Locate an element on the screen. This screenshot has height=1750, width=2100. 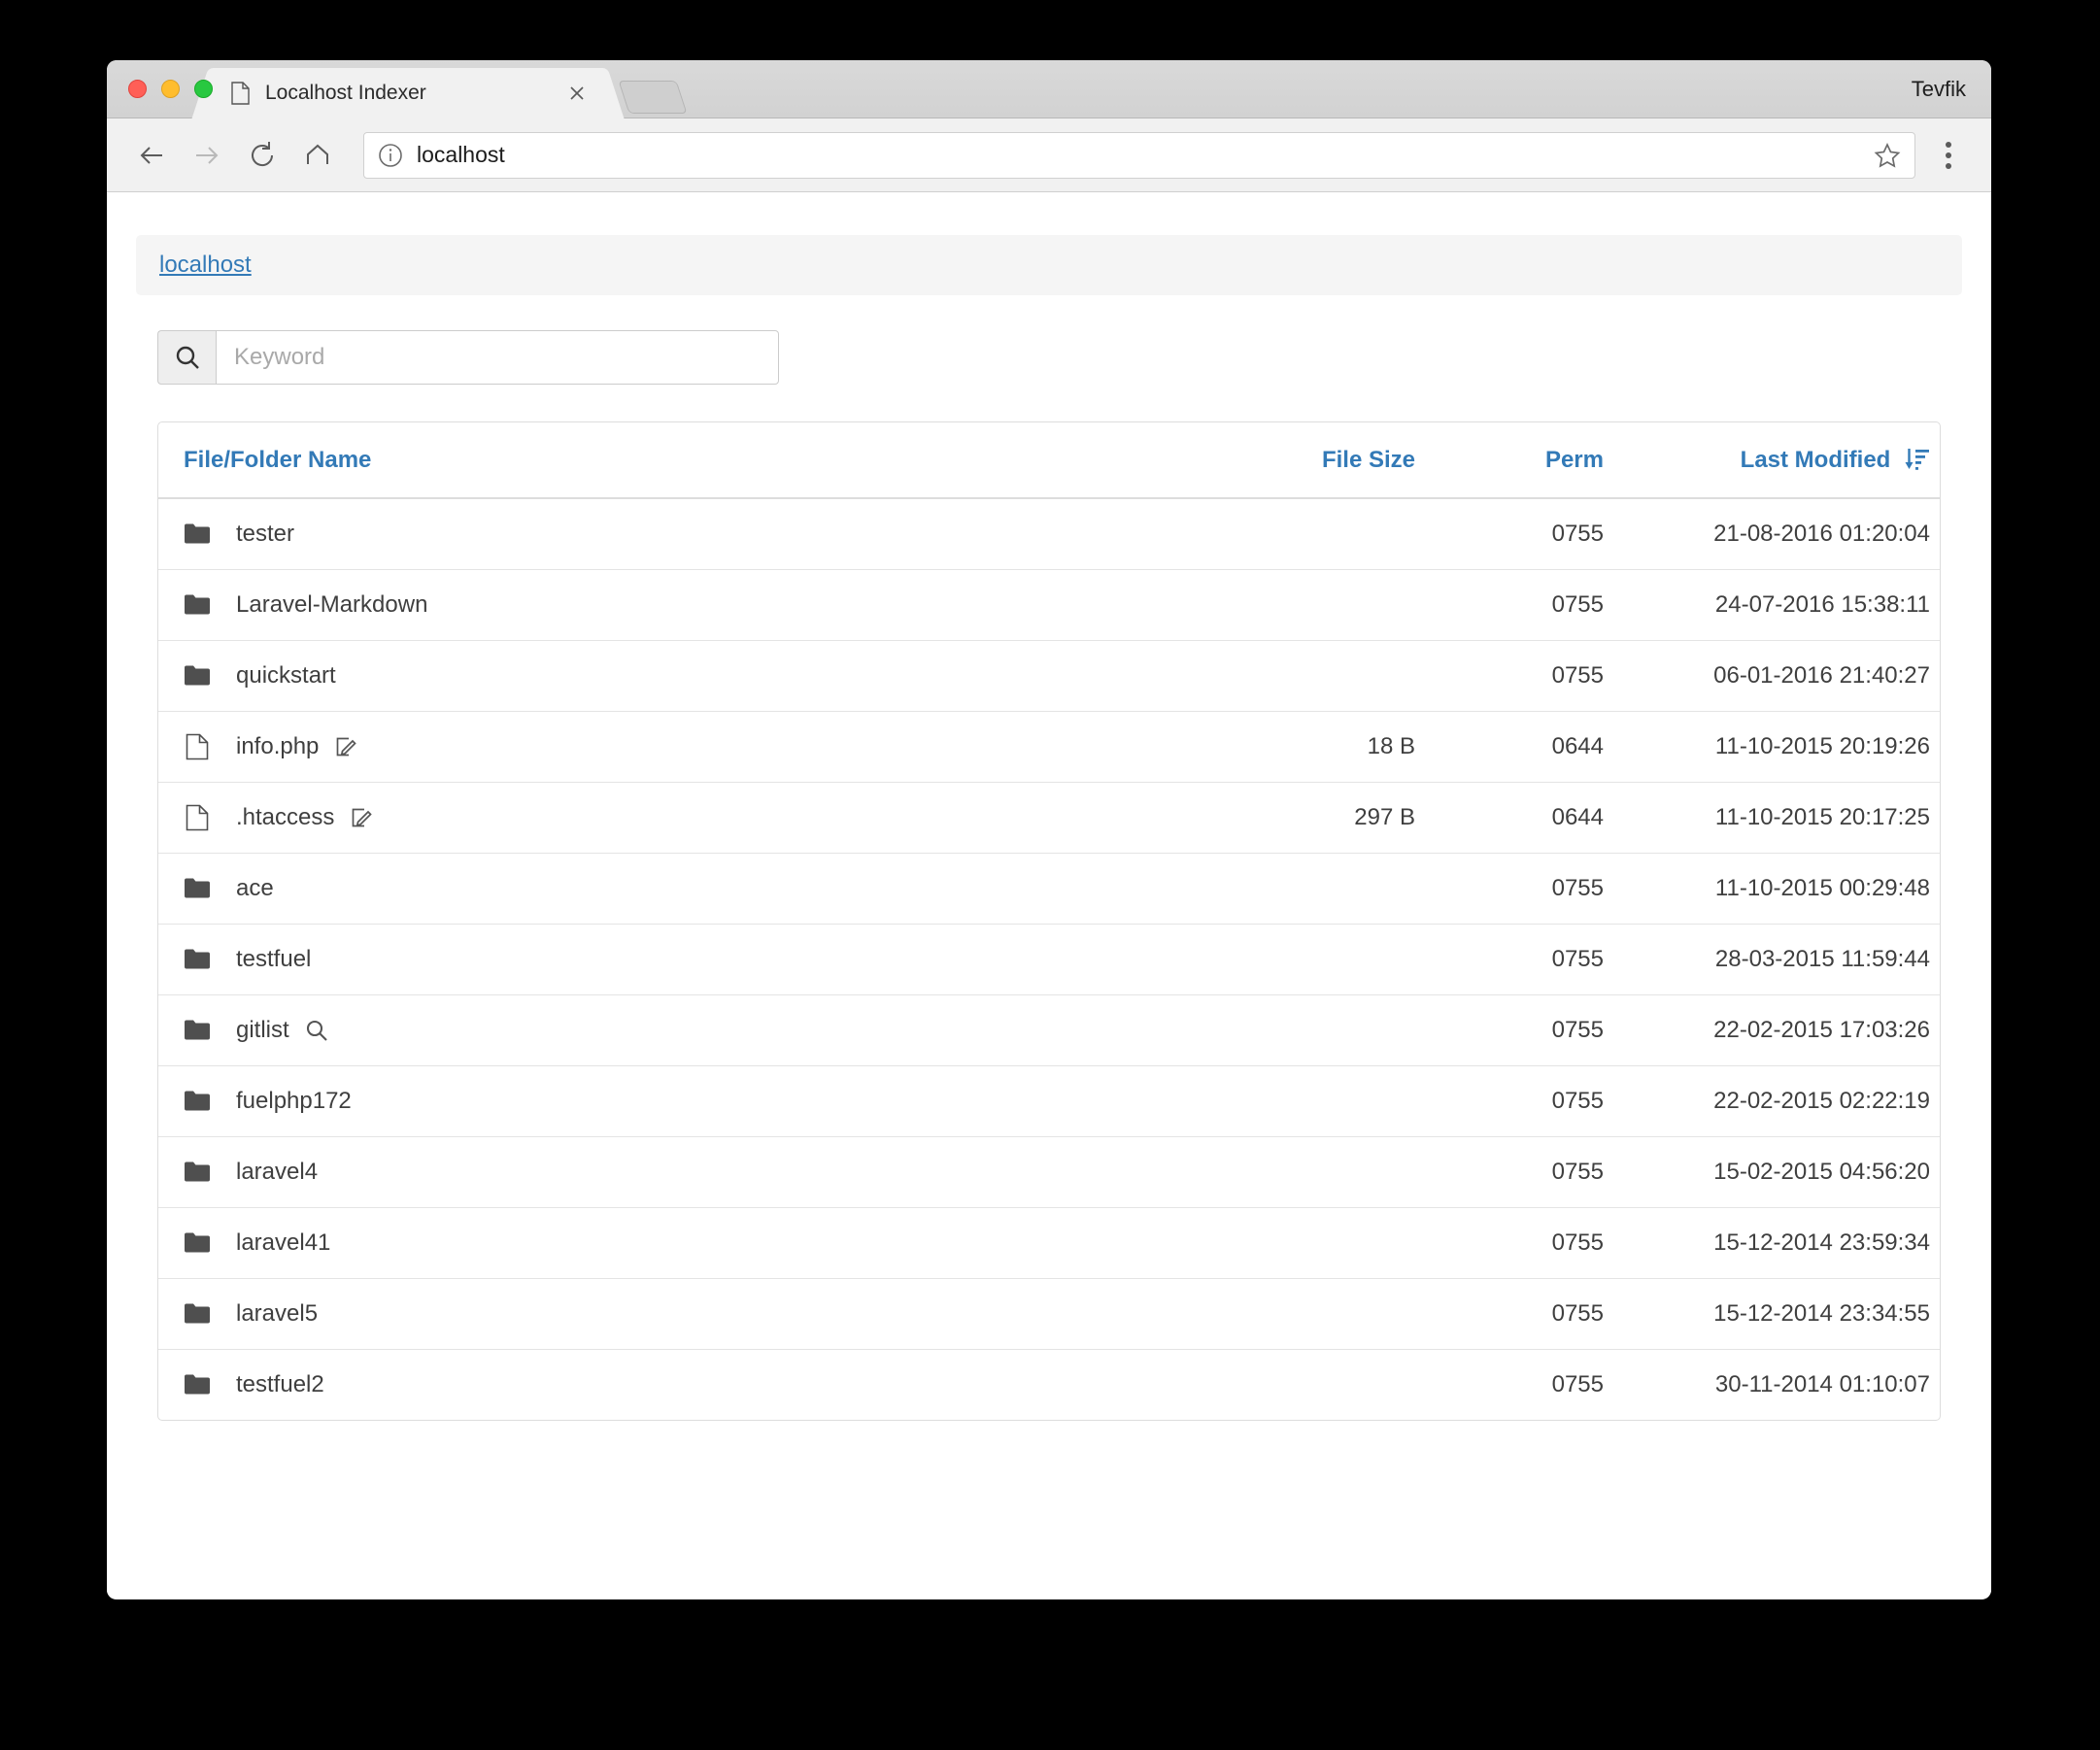
cell-modified: 22-02-2015 17:03:26 is located at coordinates (1782, 1030).